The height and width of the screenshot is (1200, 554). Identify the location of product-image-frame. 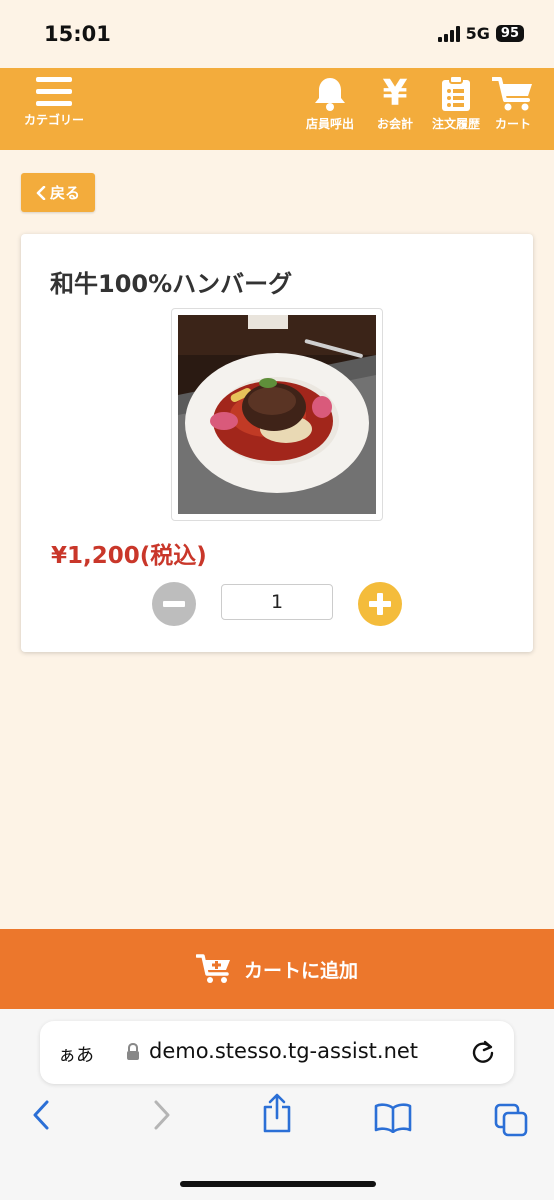
(277, 414).